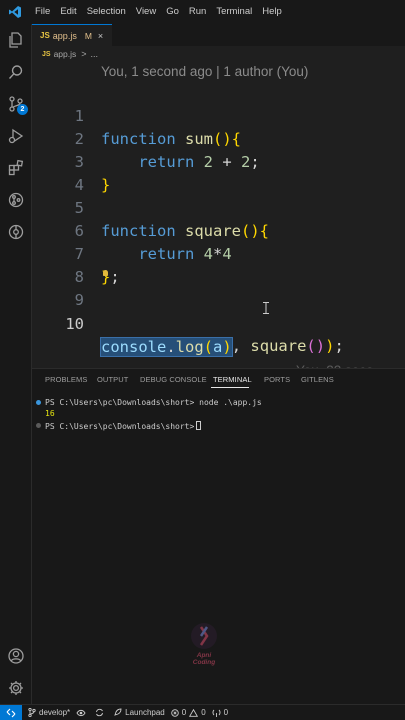  What do you see at coordinates (272, 12) in the screenshot?
I see `menu-help: Help` at bounding box center [272, 12].